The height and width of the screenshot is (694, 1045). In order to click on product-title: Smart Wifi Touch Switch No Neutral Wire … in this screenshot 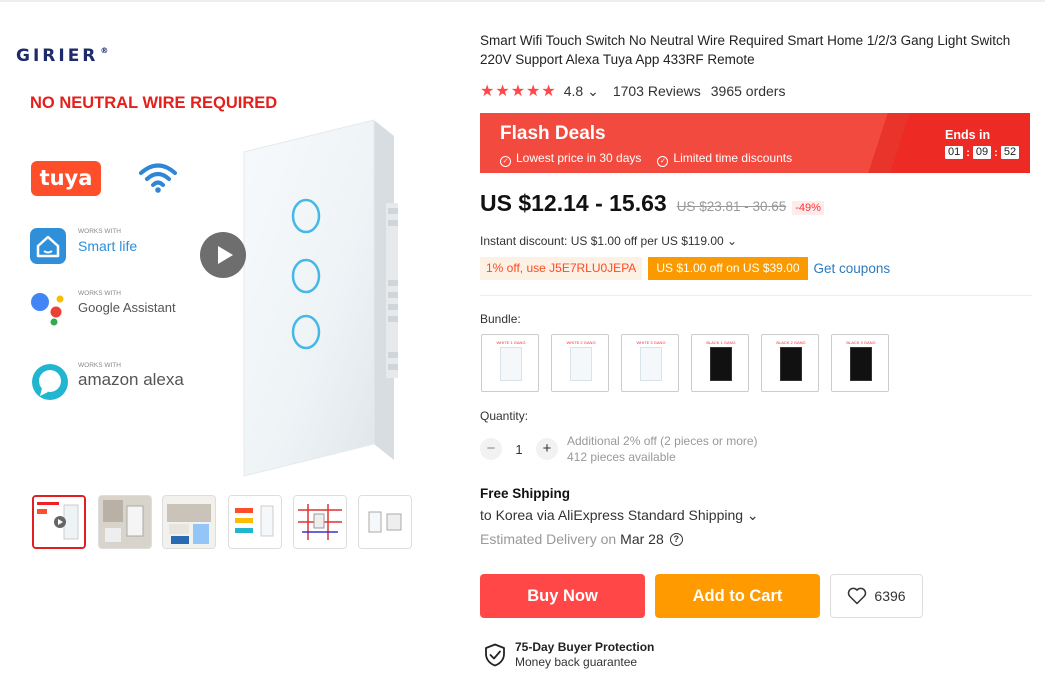, I will do `click(745, 50)`.